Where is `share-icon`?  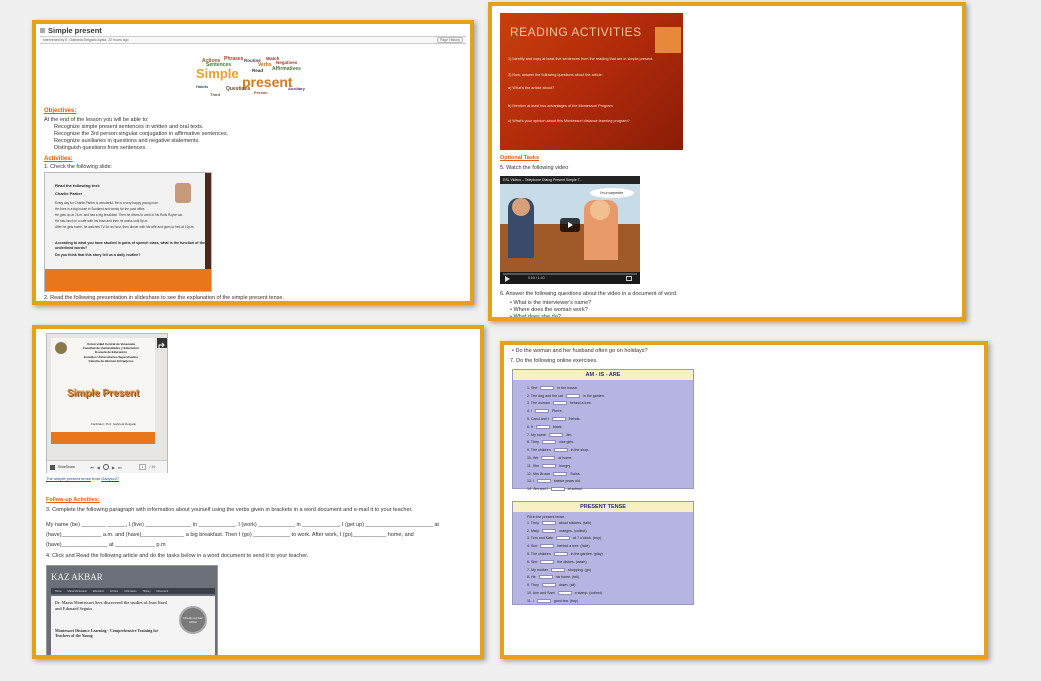
share-icon is located at coordinates (161, 345).